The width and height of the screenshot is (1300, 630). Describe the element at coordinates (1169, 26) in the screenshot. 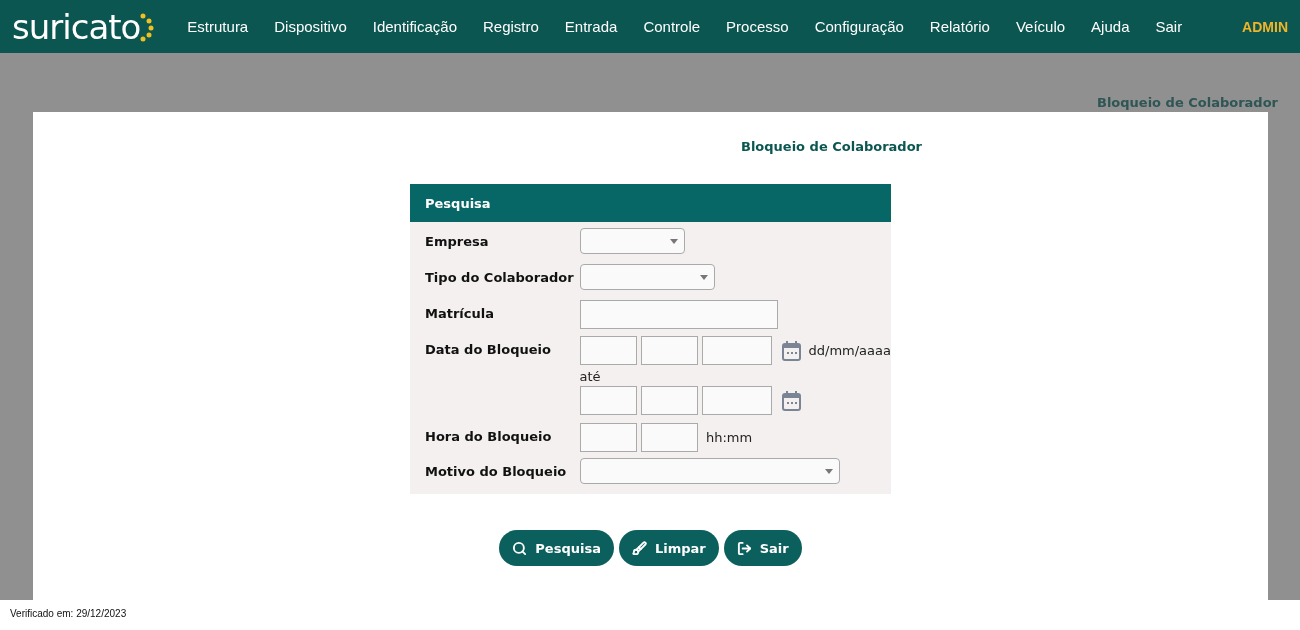

I see `menu-item: Sair` at that location.